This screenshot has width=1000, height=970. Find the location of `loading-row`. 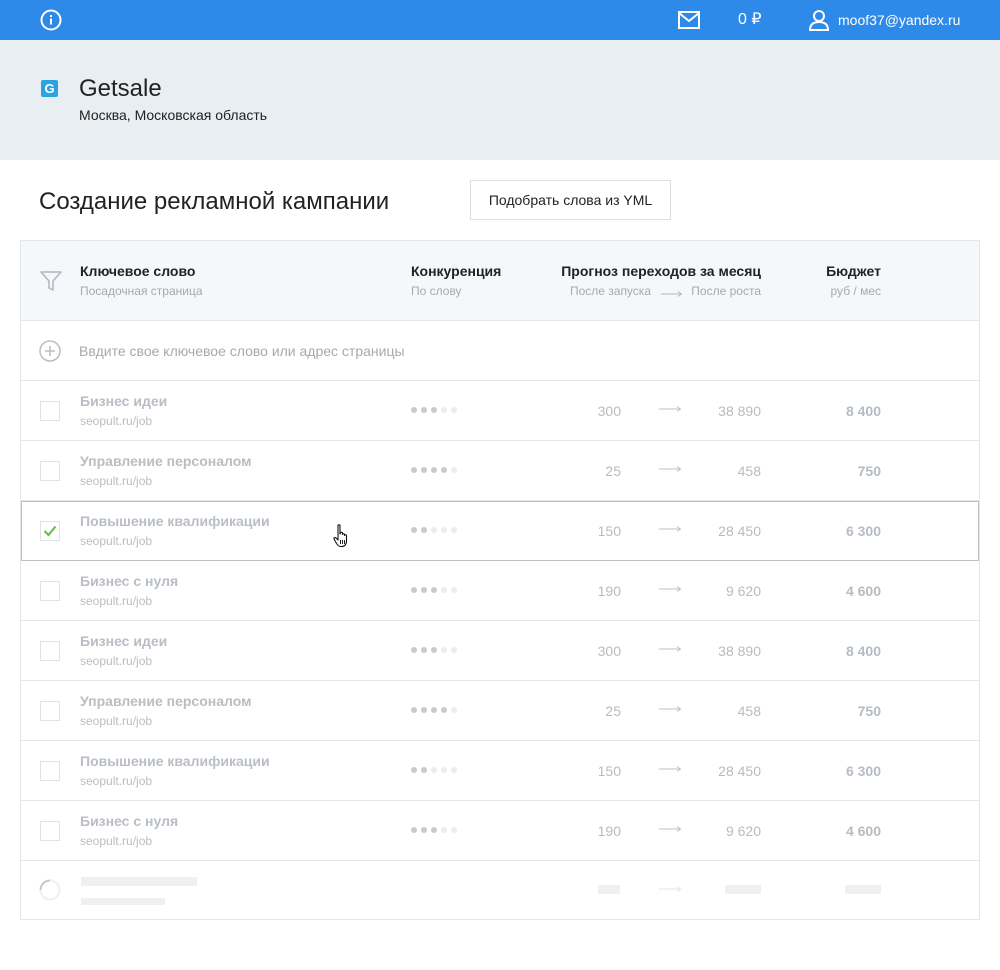

loading-row is located at coordinates (500, 890).